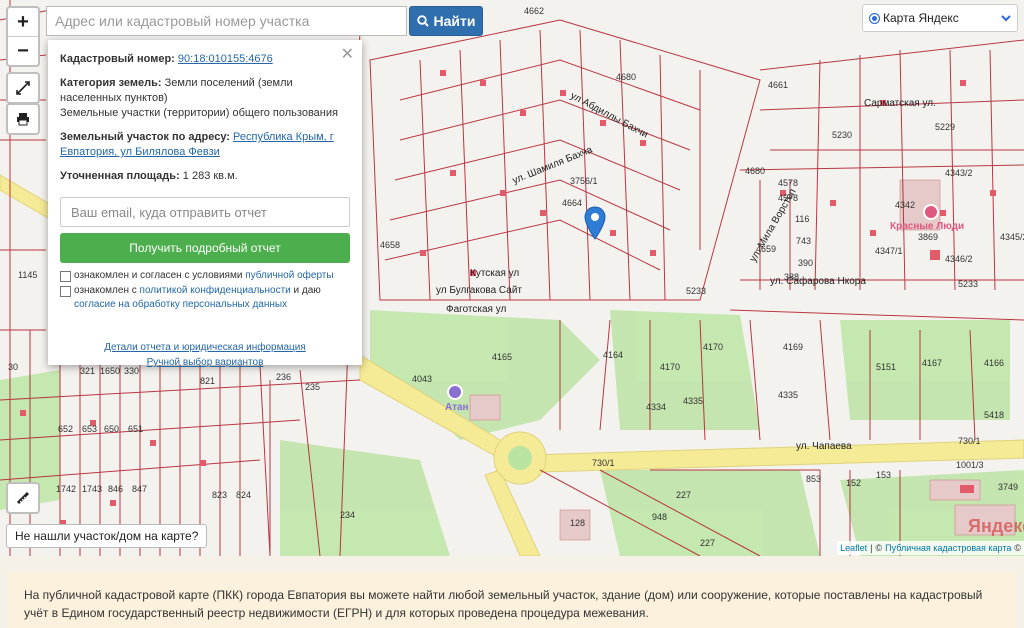  What do you see at coordinates (806, 263) in the screenshot?
I see `parcel-label: 390` at bounding box center [806, 263].